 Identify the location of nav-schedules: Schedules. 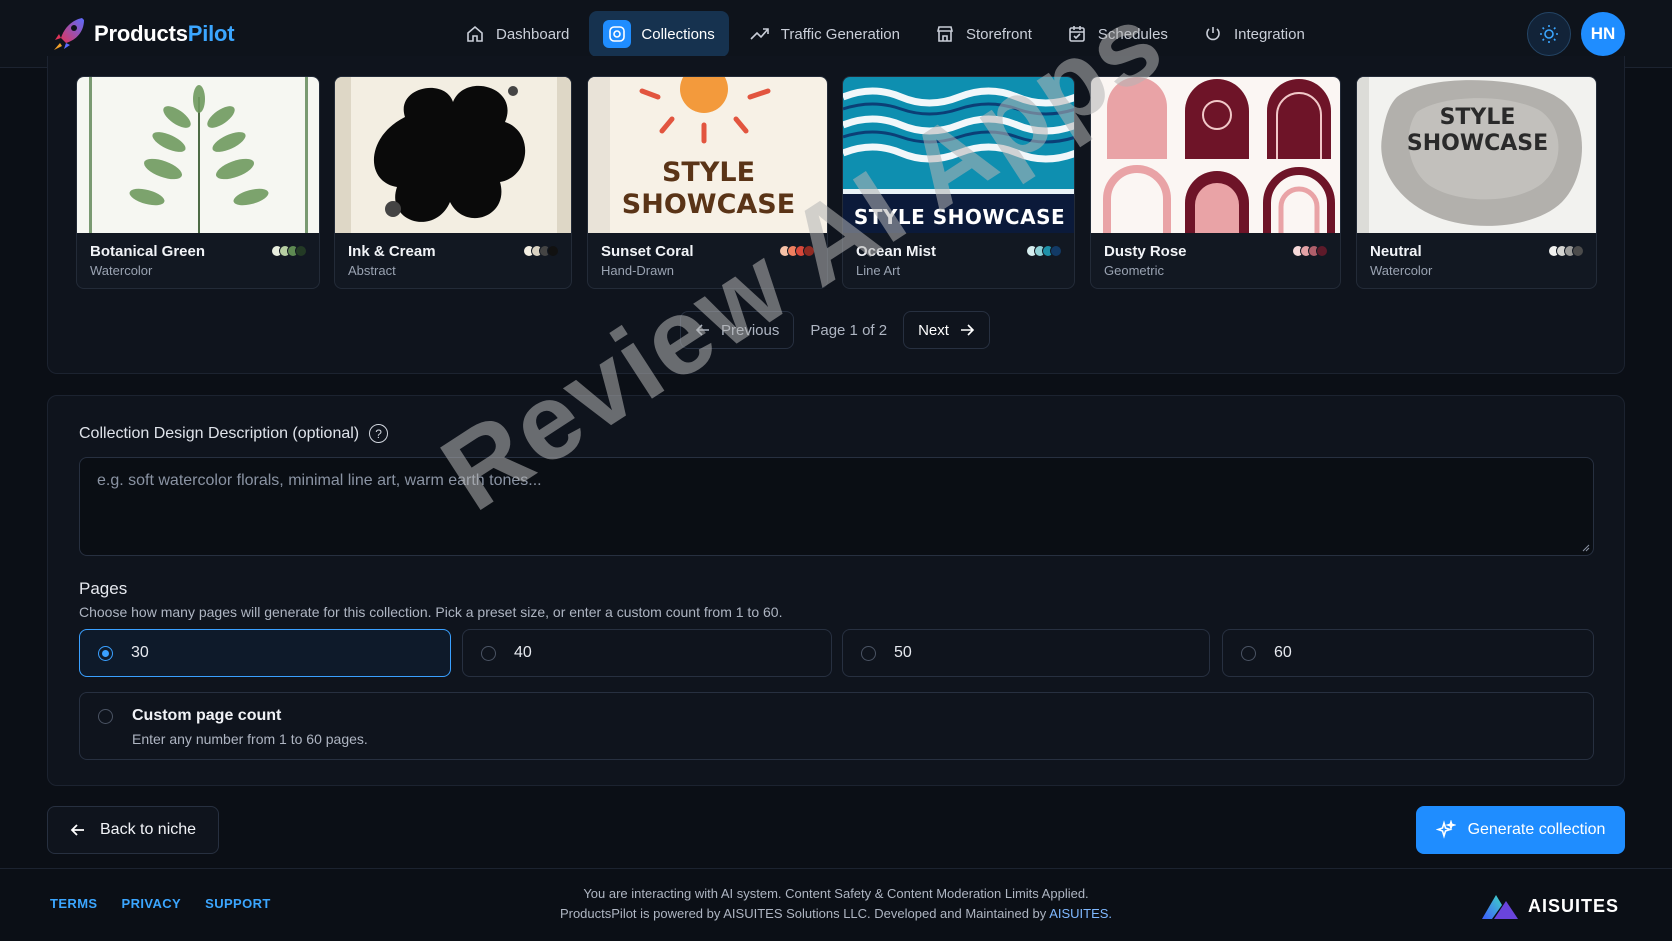
(1117, 34).